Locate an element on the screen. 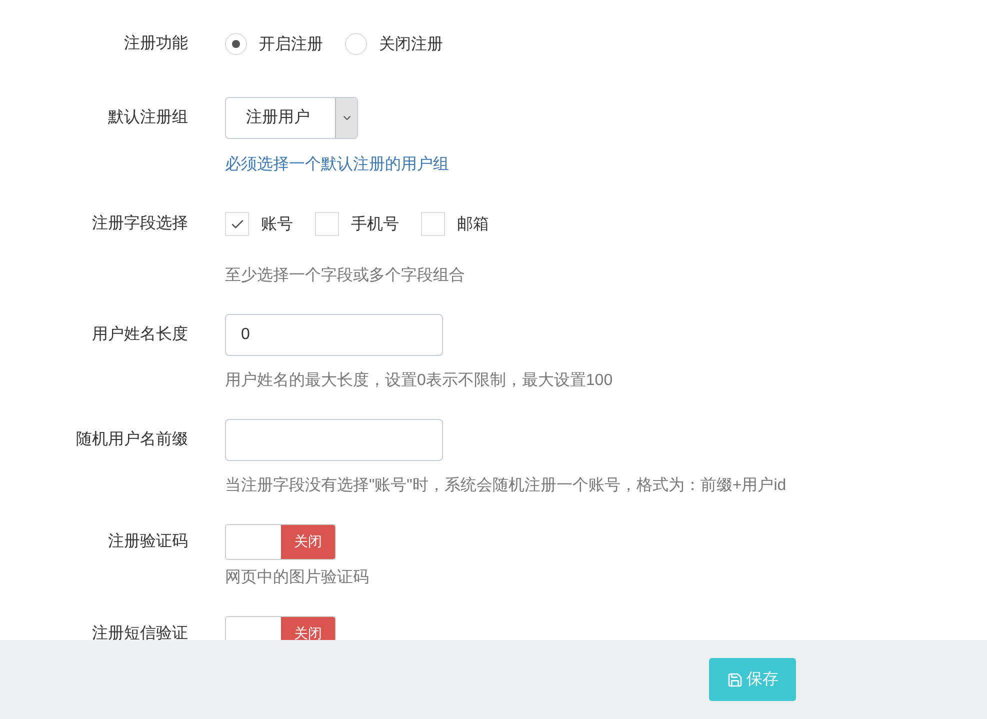 The height and width of the screenshot is (719, 987). radio-label: 开启注册 is located at coordinates (291, 44).